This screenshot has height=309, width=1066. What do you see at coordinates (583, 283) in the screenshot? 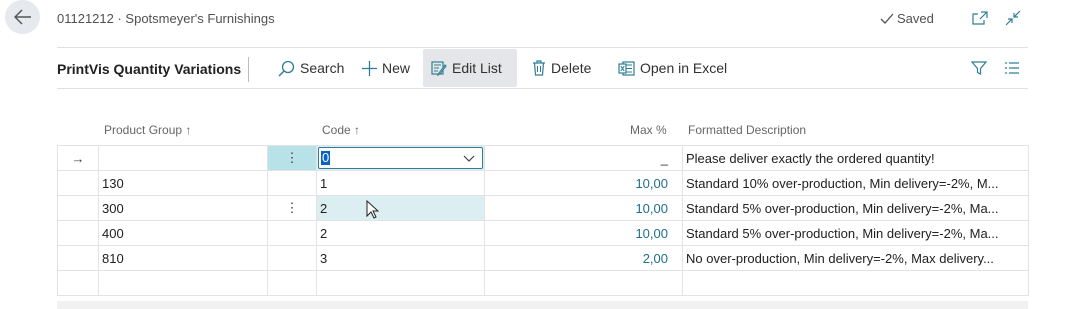
I see `max-pct-cell` at bounding box center [583, 283].